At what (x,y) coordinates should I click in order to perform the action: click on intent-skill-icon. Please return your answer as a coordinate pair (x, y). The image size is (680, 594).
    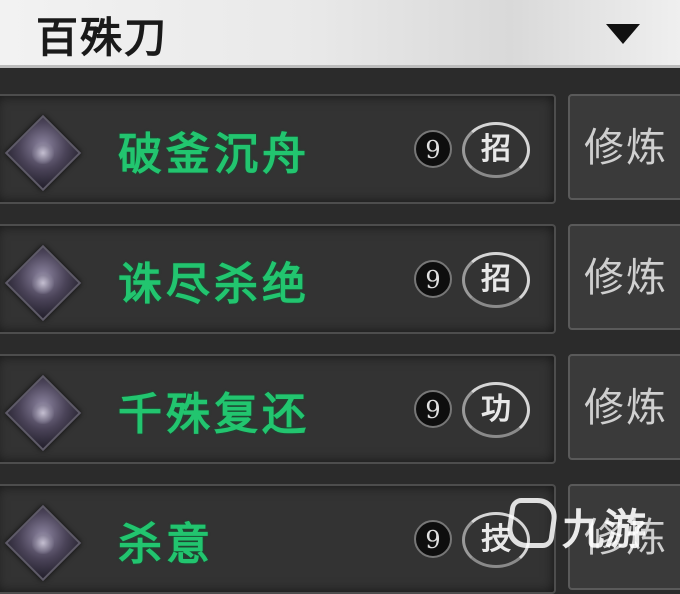
    Looking at the image, I should click on (43, 543).